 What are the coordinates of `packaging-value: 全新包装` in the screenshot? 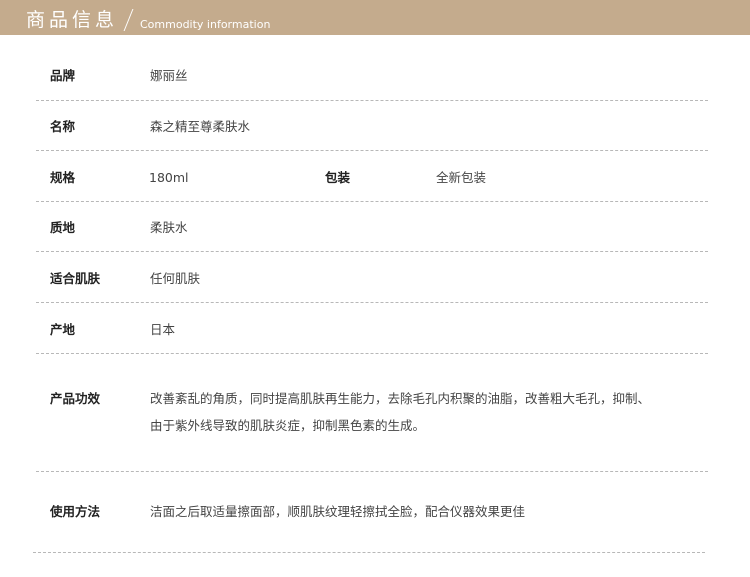 It's located at (461, 177).